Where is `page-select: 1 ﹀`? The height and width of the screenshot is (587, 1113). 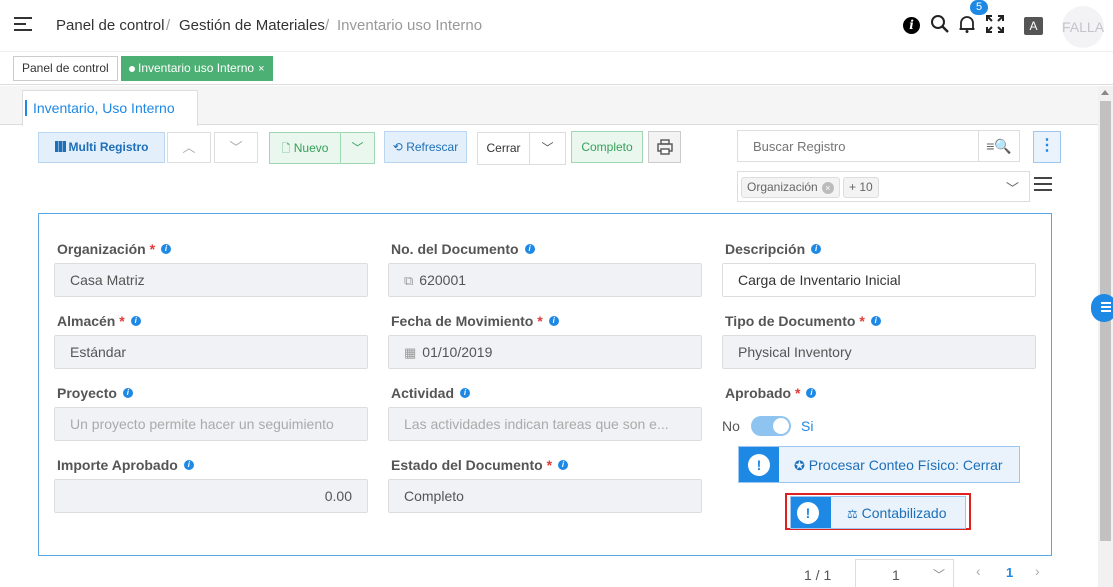
page-select: 1 ﹀ is located at coordinates (904, 573).